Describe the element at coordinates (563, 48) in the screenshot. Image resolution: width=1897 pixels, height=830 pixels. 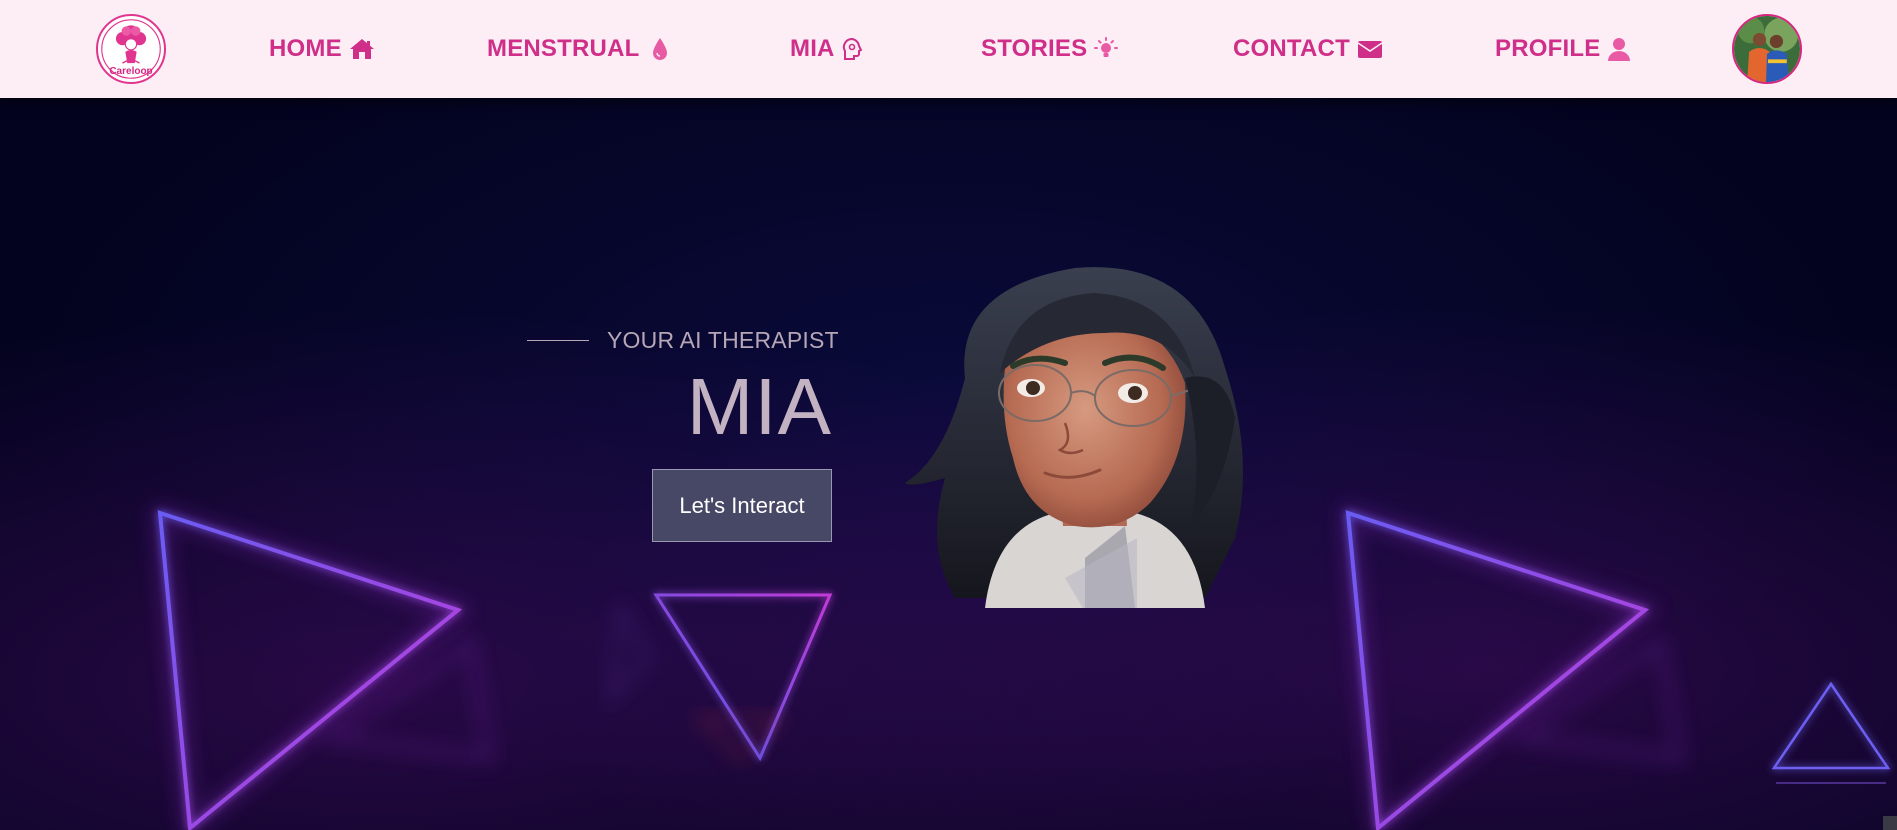
I see `nav-menstrual-label: MENSTRUAL` at that location.